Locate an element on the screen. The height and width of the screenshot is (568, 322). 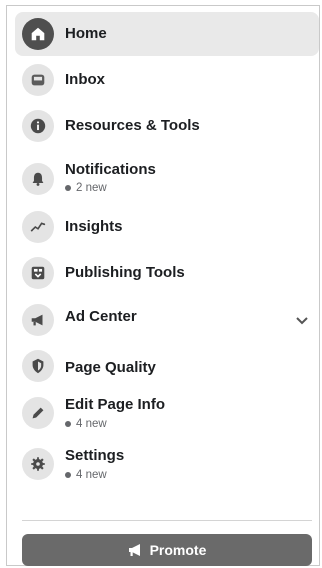
sidebar-item-label: Ad Center is located at coordinates (101, 316).